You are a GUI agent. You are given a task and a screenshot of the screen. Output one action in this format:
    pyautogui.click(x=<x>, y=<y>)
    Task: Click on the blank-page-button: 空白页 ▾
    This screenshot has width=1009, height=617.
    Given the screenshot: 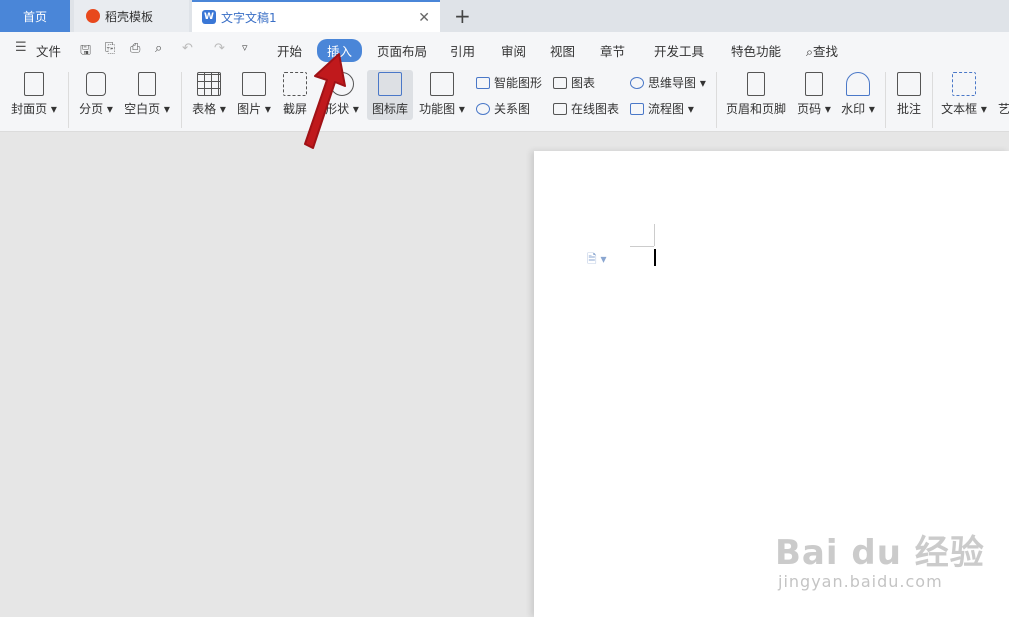 What is the action you would take?
    pyautogui.click(x=147, y=94)
    